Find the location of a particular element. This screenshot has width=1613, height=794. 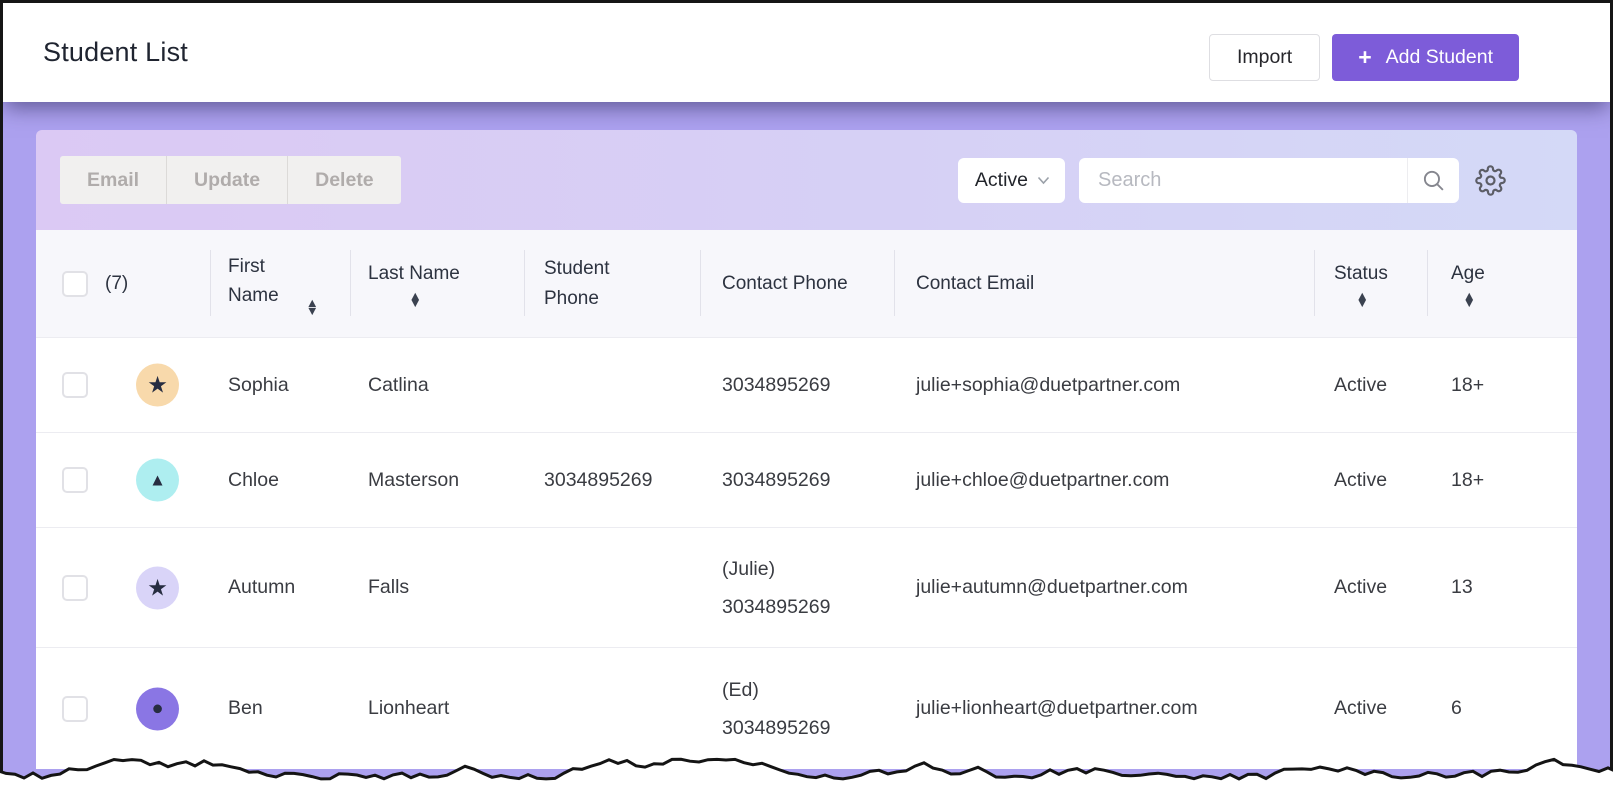

toolbar: Email Update Delete Active is located at coordinates (806, 180).